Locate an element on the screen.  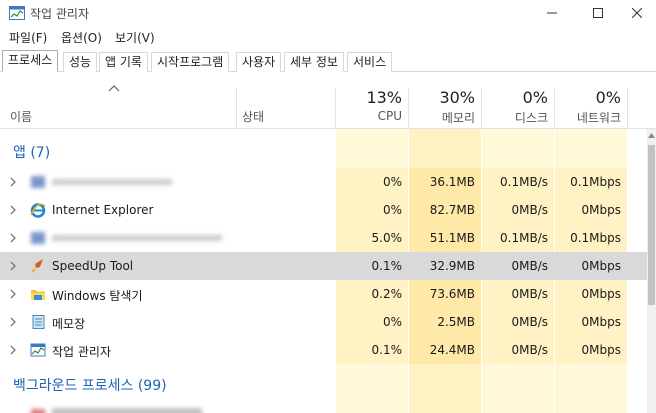
tab-users: 사용자 is located at coordinates (259, 62).